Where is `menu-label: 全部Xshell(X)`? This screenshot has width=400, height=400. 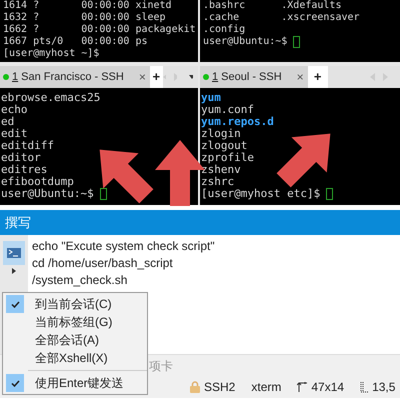
menu-label: 全部Xshell(X) is located at coordinates (71, 358).